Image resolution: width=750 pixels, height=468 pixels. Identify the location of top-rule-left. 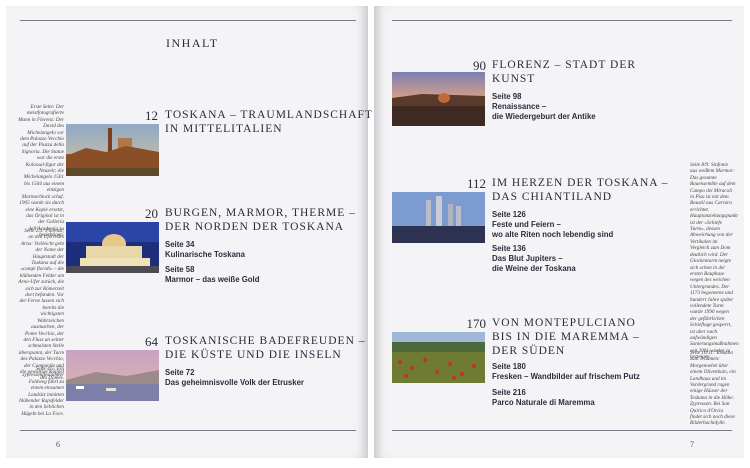
(188, 20).